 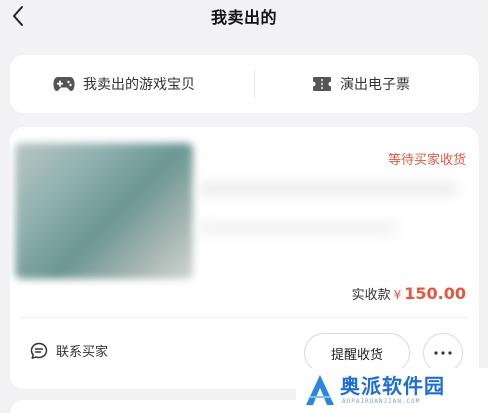 What do you see at coordinates (392, 386) in the screenshot?
I see `watermark-brand: 奥派软件园` at bounding box center [392, 386].